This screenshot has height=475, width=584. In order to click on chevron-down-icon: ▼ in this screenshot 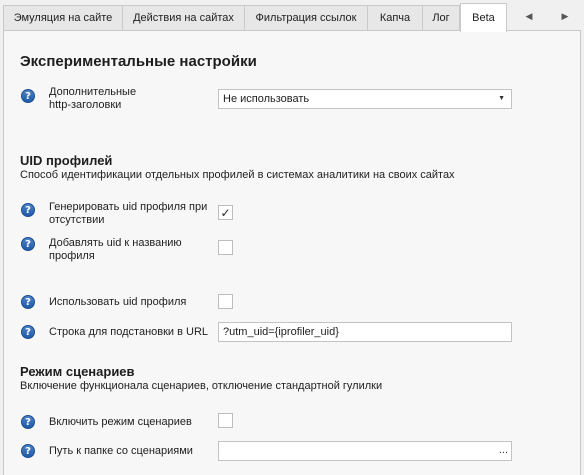, I will do `click(501, 98)`.